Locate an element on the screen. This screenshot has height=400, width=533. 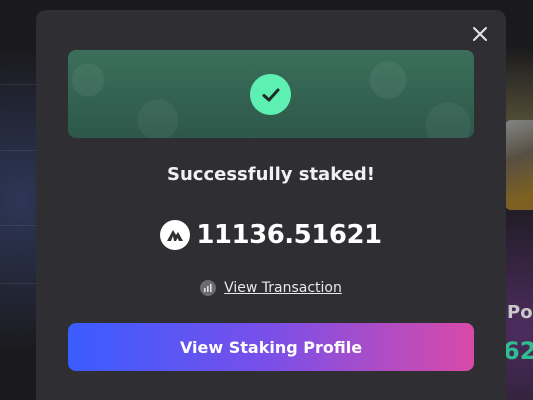
token-logo-icon is located at coordinates (175, 235).